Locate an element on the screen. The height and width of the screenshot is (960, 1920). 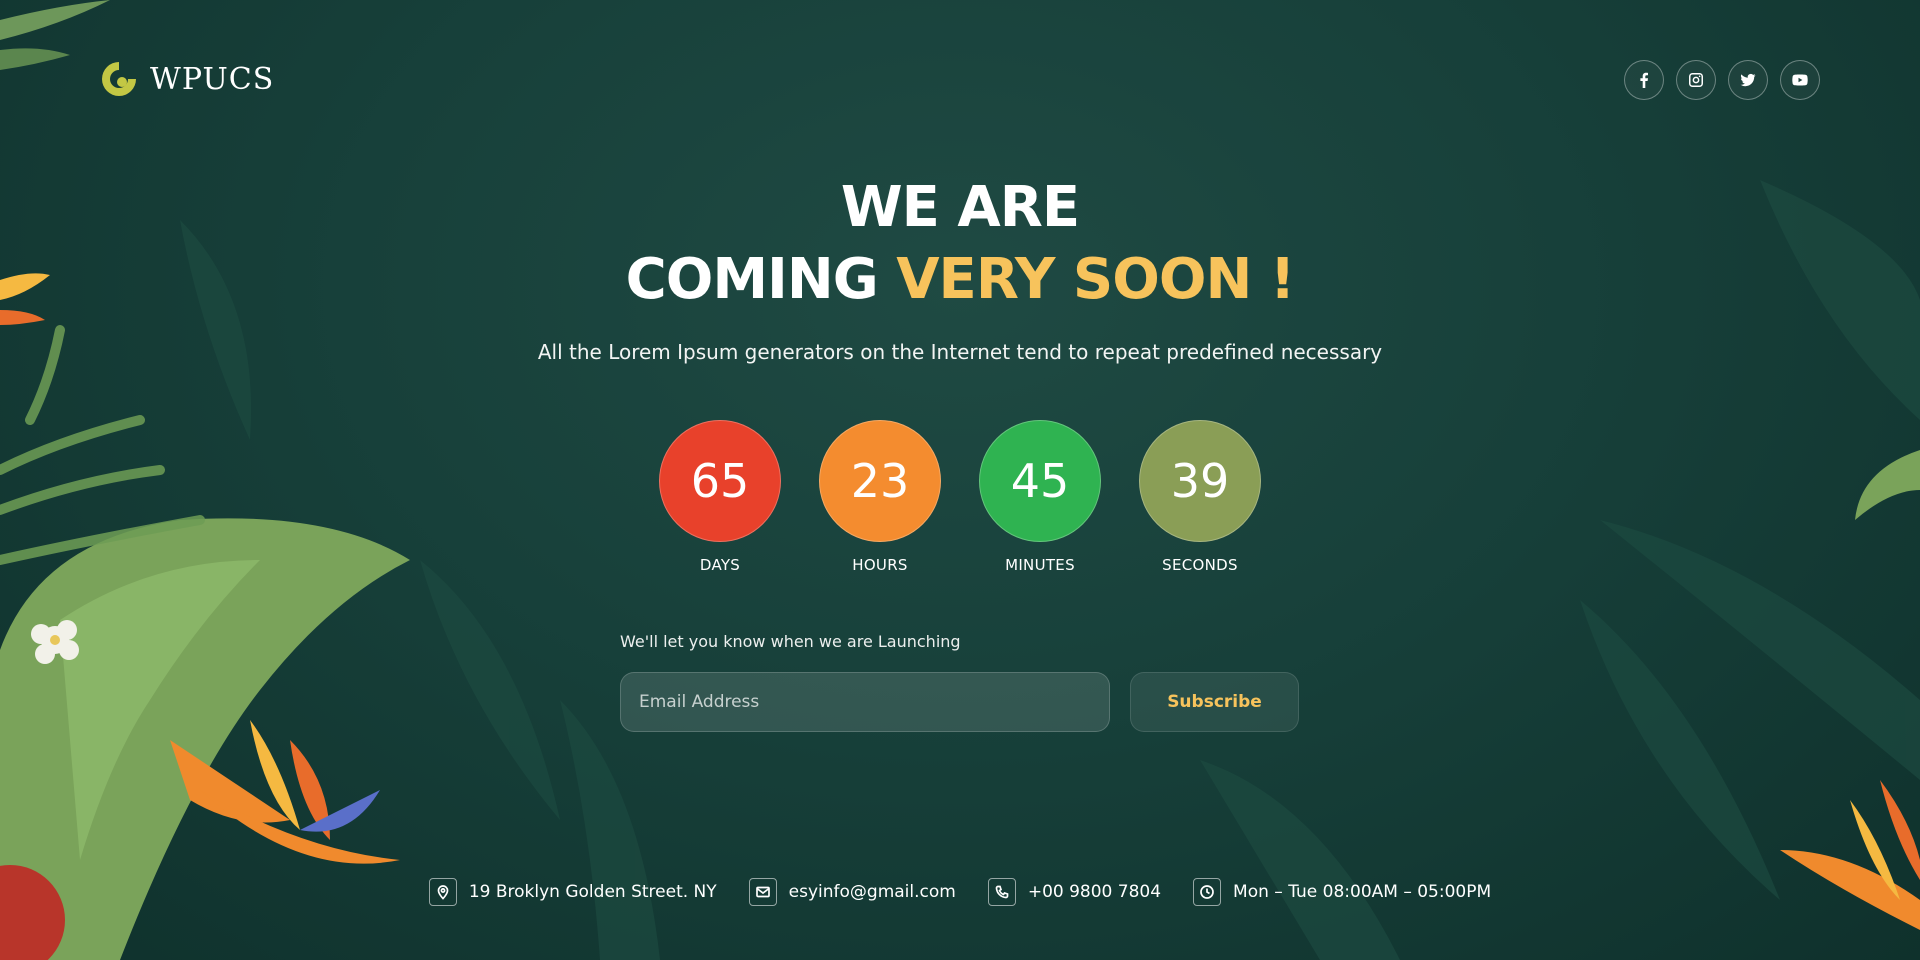
countdown-days: 65 DAYS is located at coordinates (720, 497).